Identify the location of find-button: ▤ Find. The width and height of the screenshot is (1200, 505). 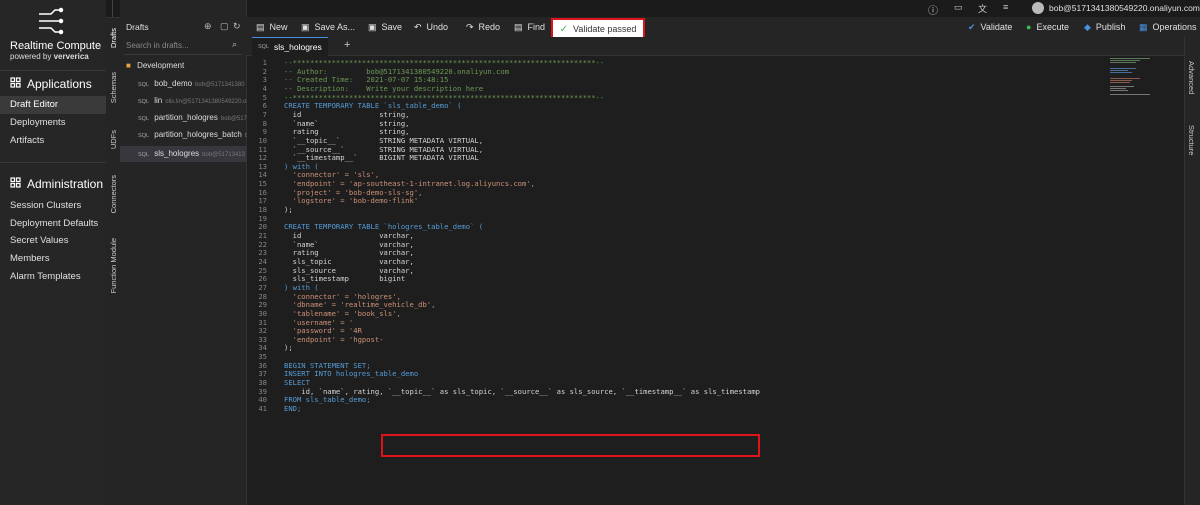
(529, 27).